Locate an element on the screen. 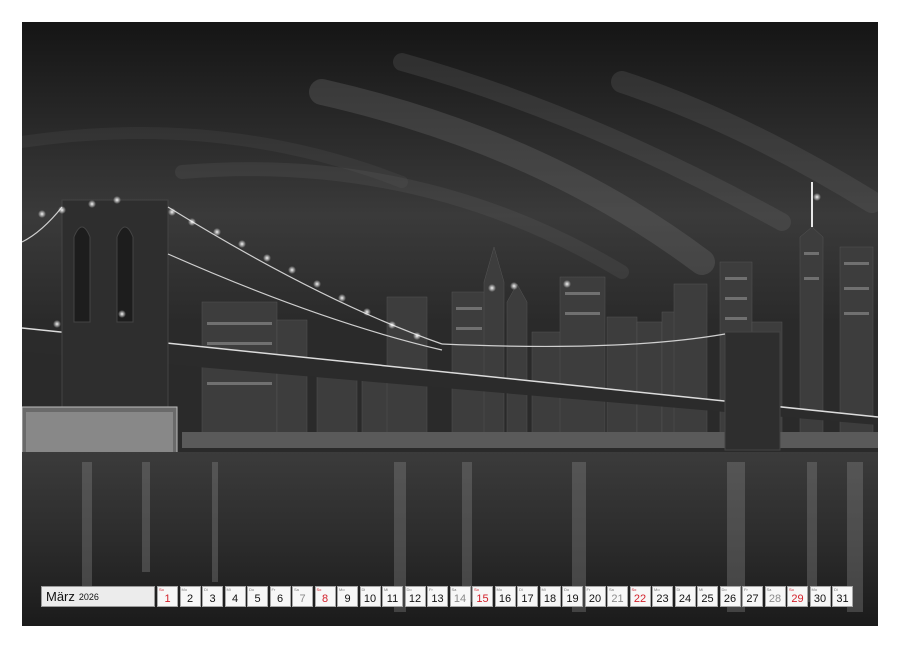 The height and width of the screenshot is (648, 899). day-cell: Sa7 is located at coordinates (302, 596).